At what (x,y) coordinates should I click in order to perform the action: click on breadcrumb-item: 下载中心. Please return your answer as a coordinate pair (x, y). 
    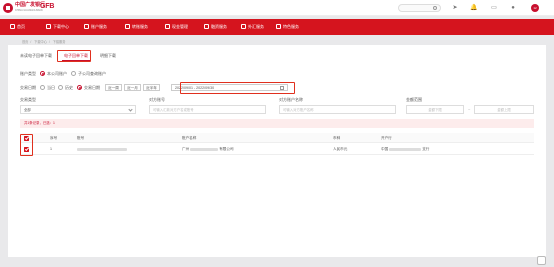
    Looking at the image, I should click on (40, 42).